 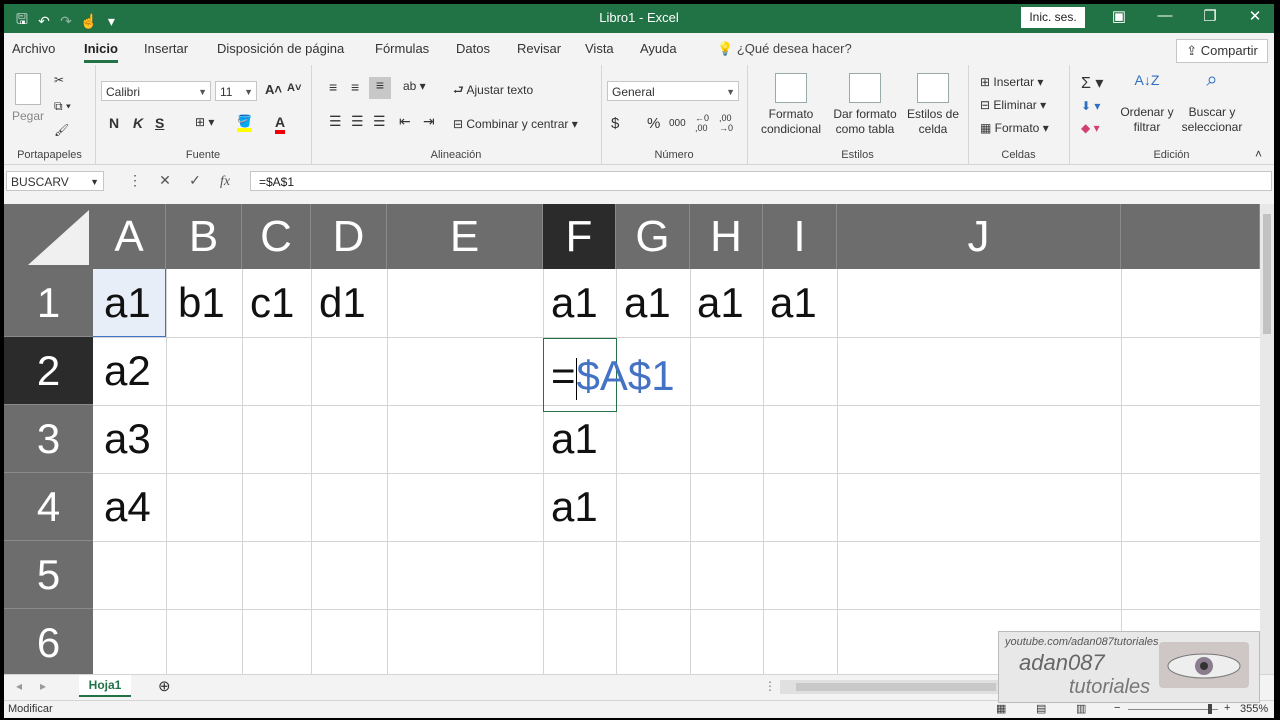 I want to click on orientation-icon: ab ▾, so click(x=414, y=86).